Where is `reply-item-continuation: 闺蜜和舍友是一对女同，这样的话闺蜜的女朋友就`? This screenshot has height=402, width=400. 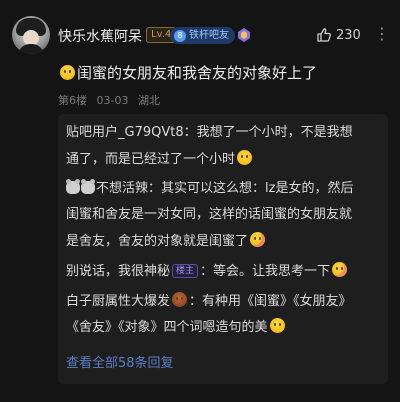
reply-item-continuation: 闺蜜和舍友是一对女同，这样的话闺蜜的女朋友就 is located at coordinates (209, 214).